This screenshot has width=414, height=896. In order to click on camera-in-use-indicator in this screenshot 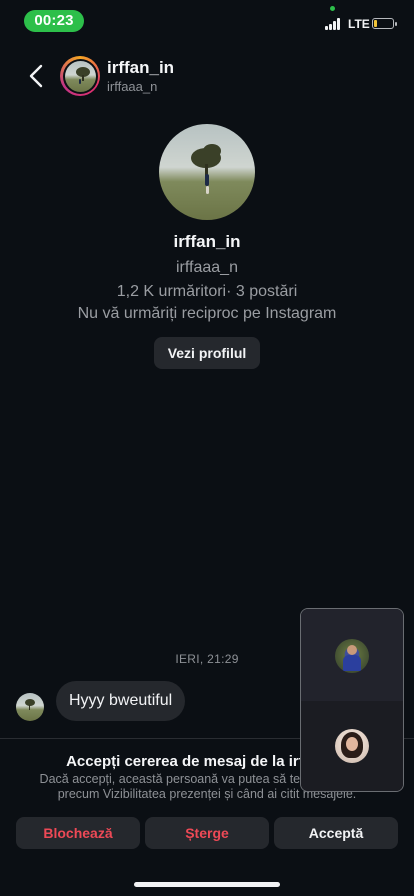, I will do `click(332, 8)`.